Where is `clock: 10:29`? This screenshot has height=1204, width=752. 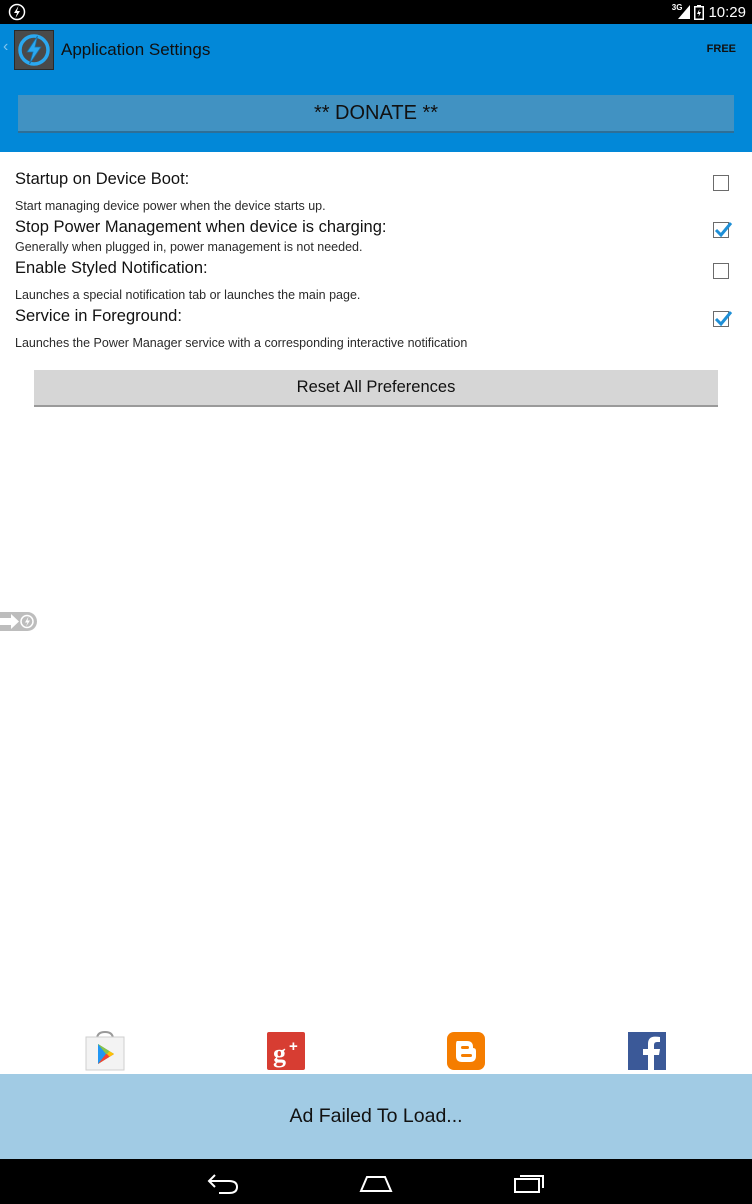 clock: 10:29 is located at coordinates (727, 12).